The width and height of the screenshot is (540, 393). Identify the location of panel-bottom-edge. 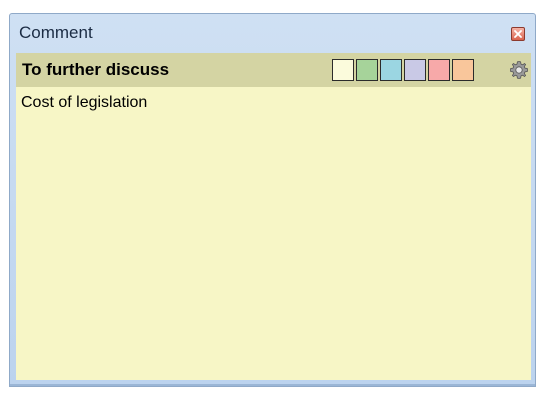
(272, 385).